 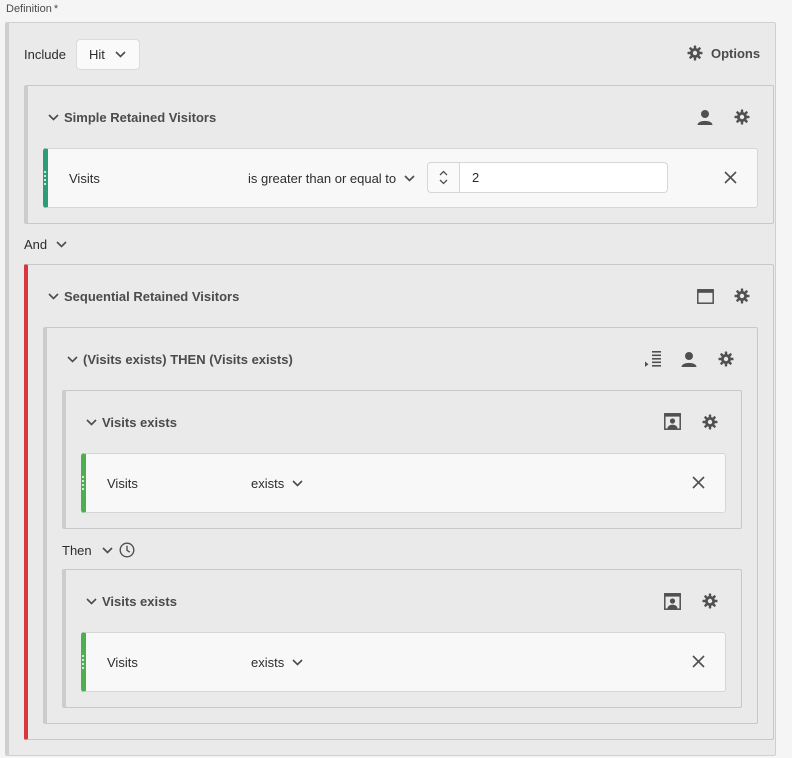 I want to click on then-connector: Then, so click(x=98, y=550).